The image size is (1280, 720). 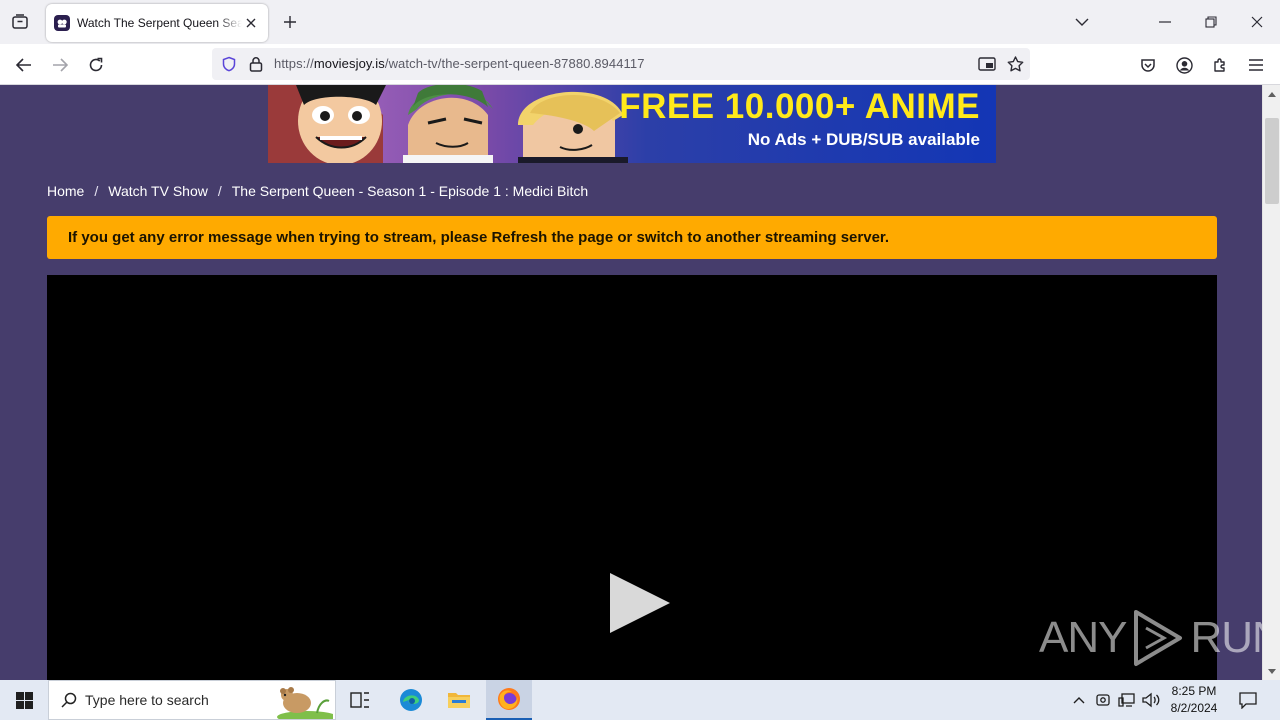 What do you see at coordinates (1194, 691) in the screenshot?
I see `clock-time: 8:25 PM` at bounding box center [1194, 691].